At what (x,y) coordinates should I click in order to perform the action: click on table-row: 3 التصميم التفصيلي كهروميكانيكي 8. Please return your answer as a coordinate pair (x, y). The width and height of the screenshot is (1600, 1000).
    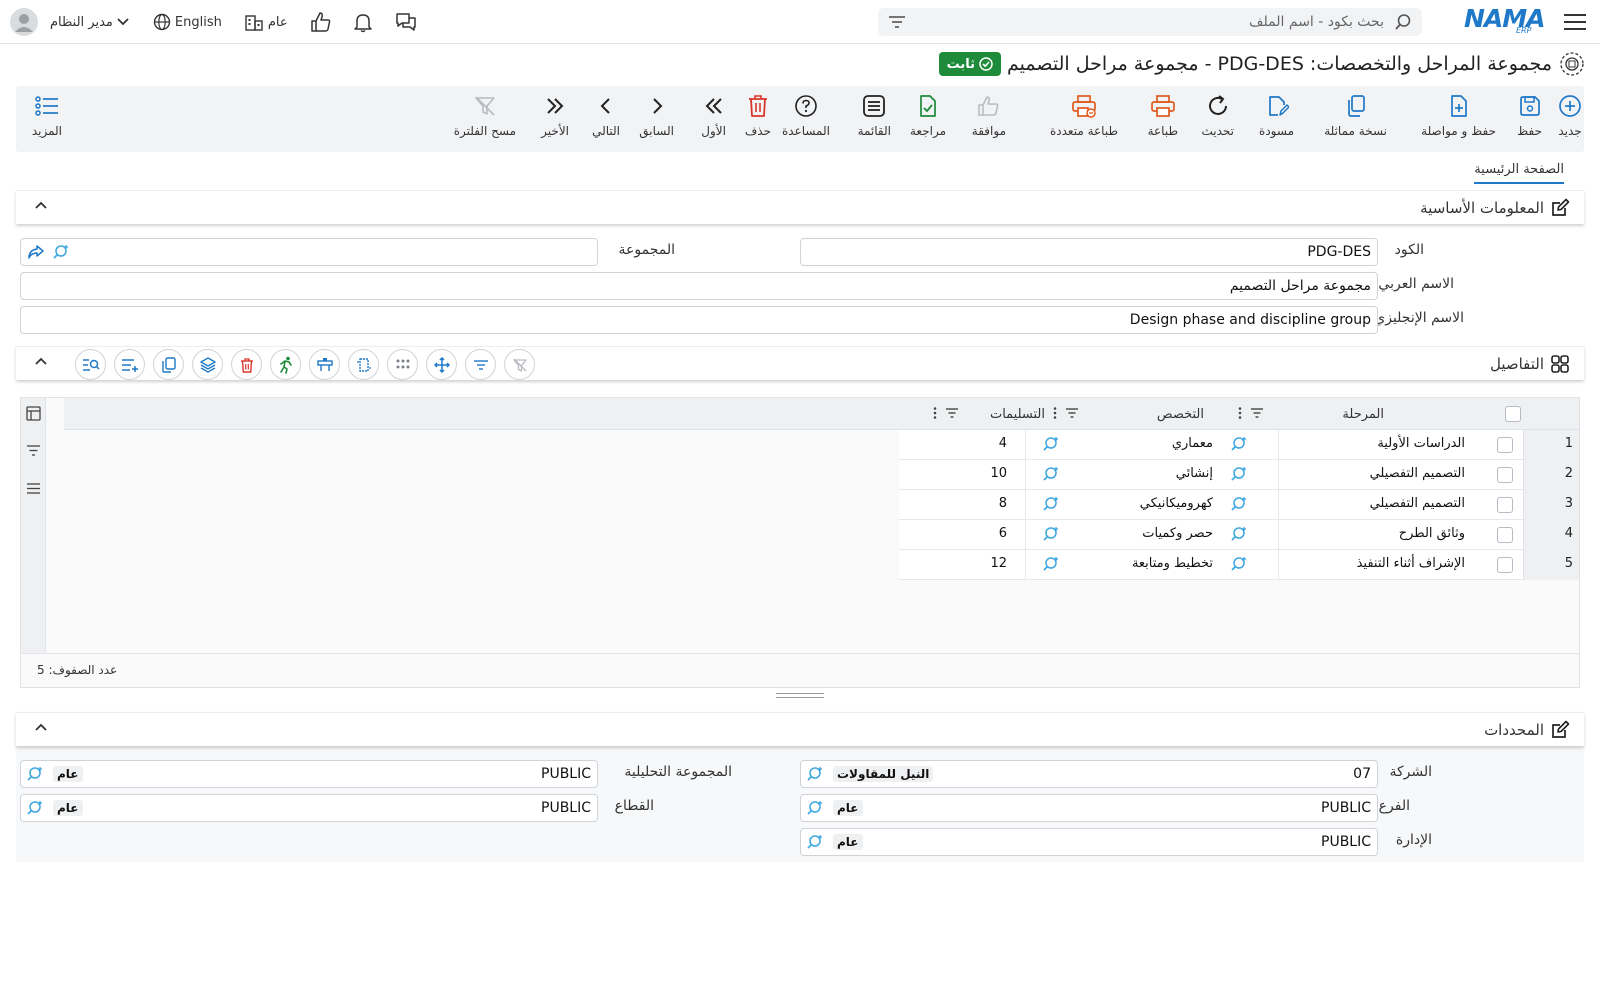
    Looking at the image, I should click on (1239, 505).